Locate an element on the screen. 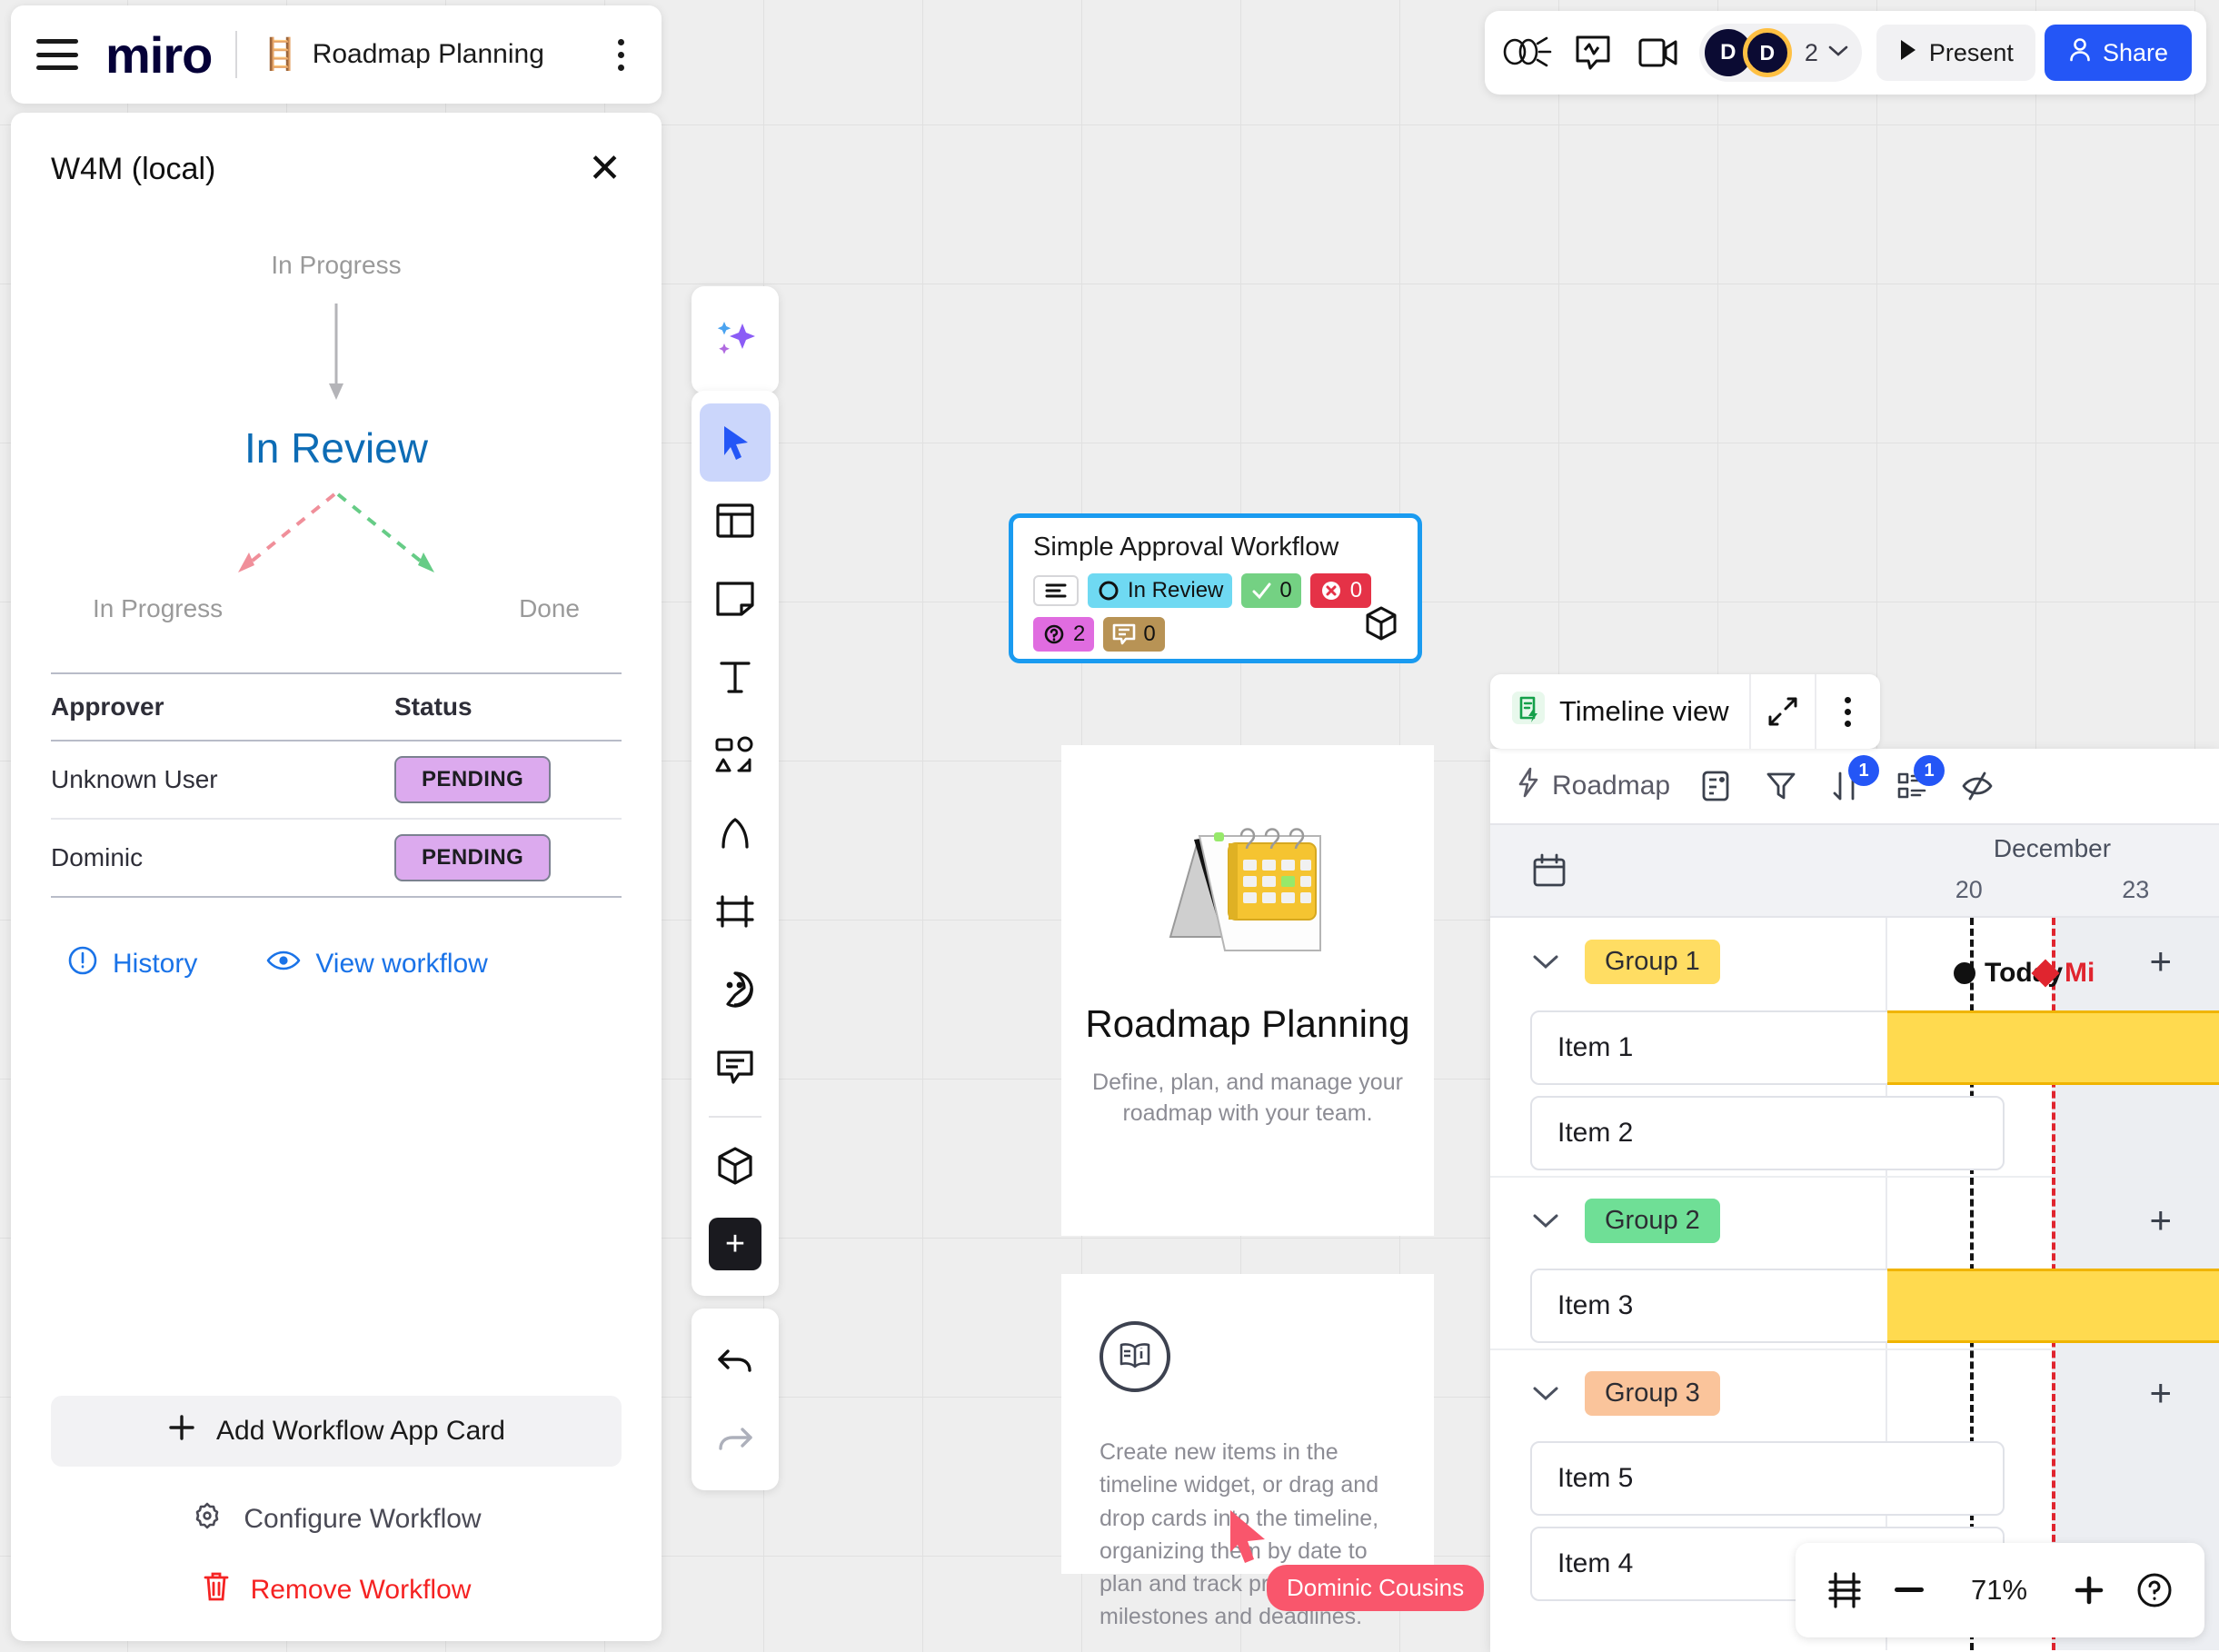 This screenshot has width=2219, height=1652. approver-name: Unknown User is located at coordinates (223, 780).